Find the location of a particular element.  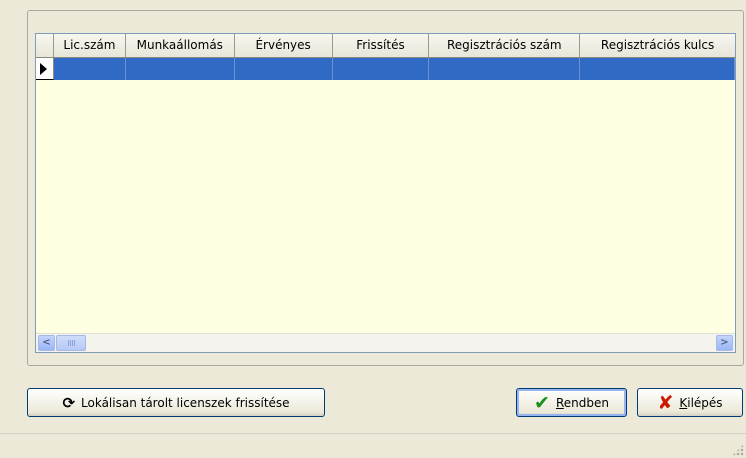

refresh-licenses-button: ⟳ Lokálisan tárolt licenszek frissítése is located at coordinates (176, 402).